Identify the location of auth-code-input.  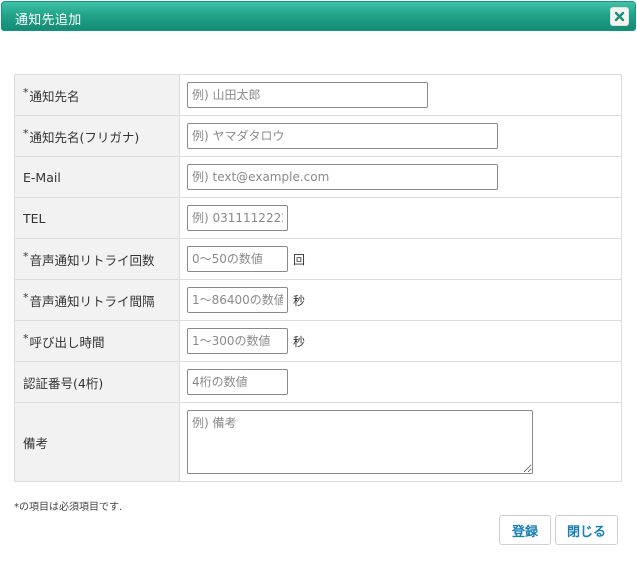
(237, 382).